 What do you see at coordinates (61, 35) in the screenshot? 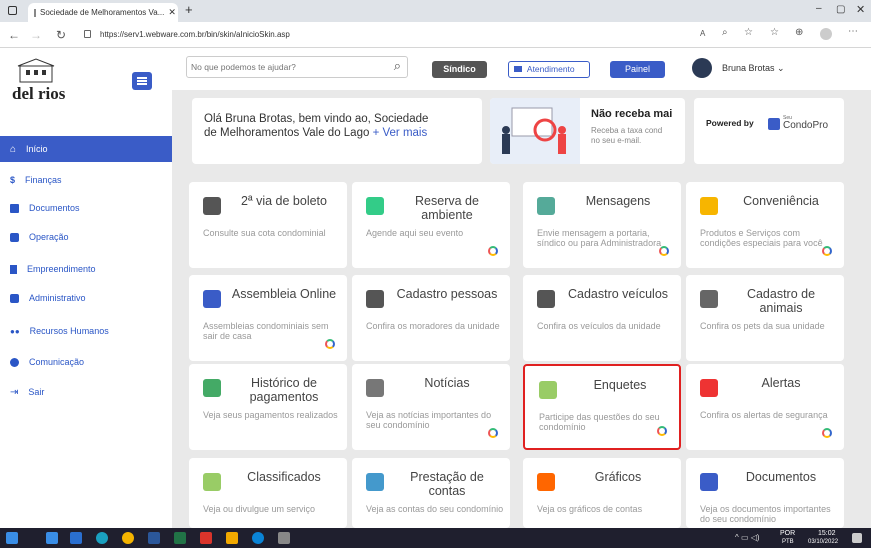
I see `refresh-icon: ↻` at bounding box center [61, 35].